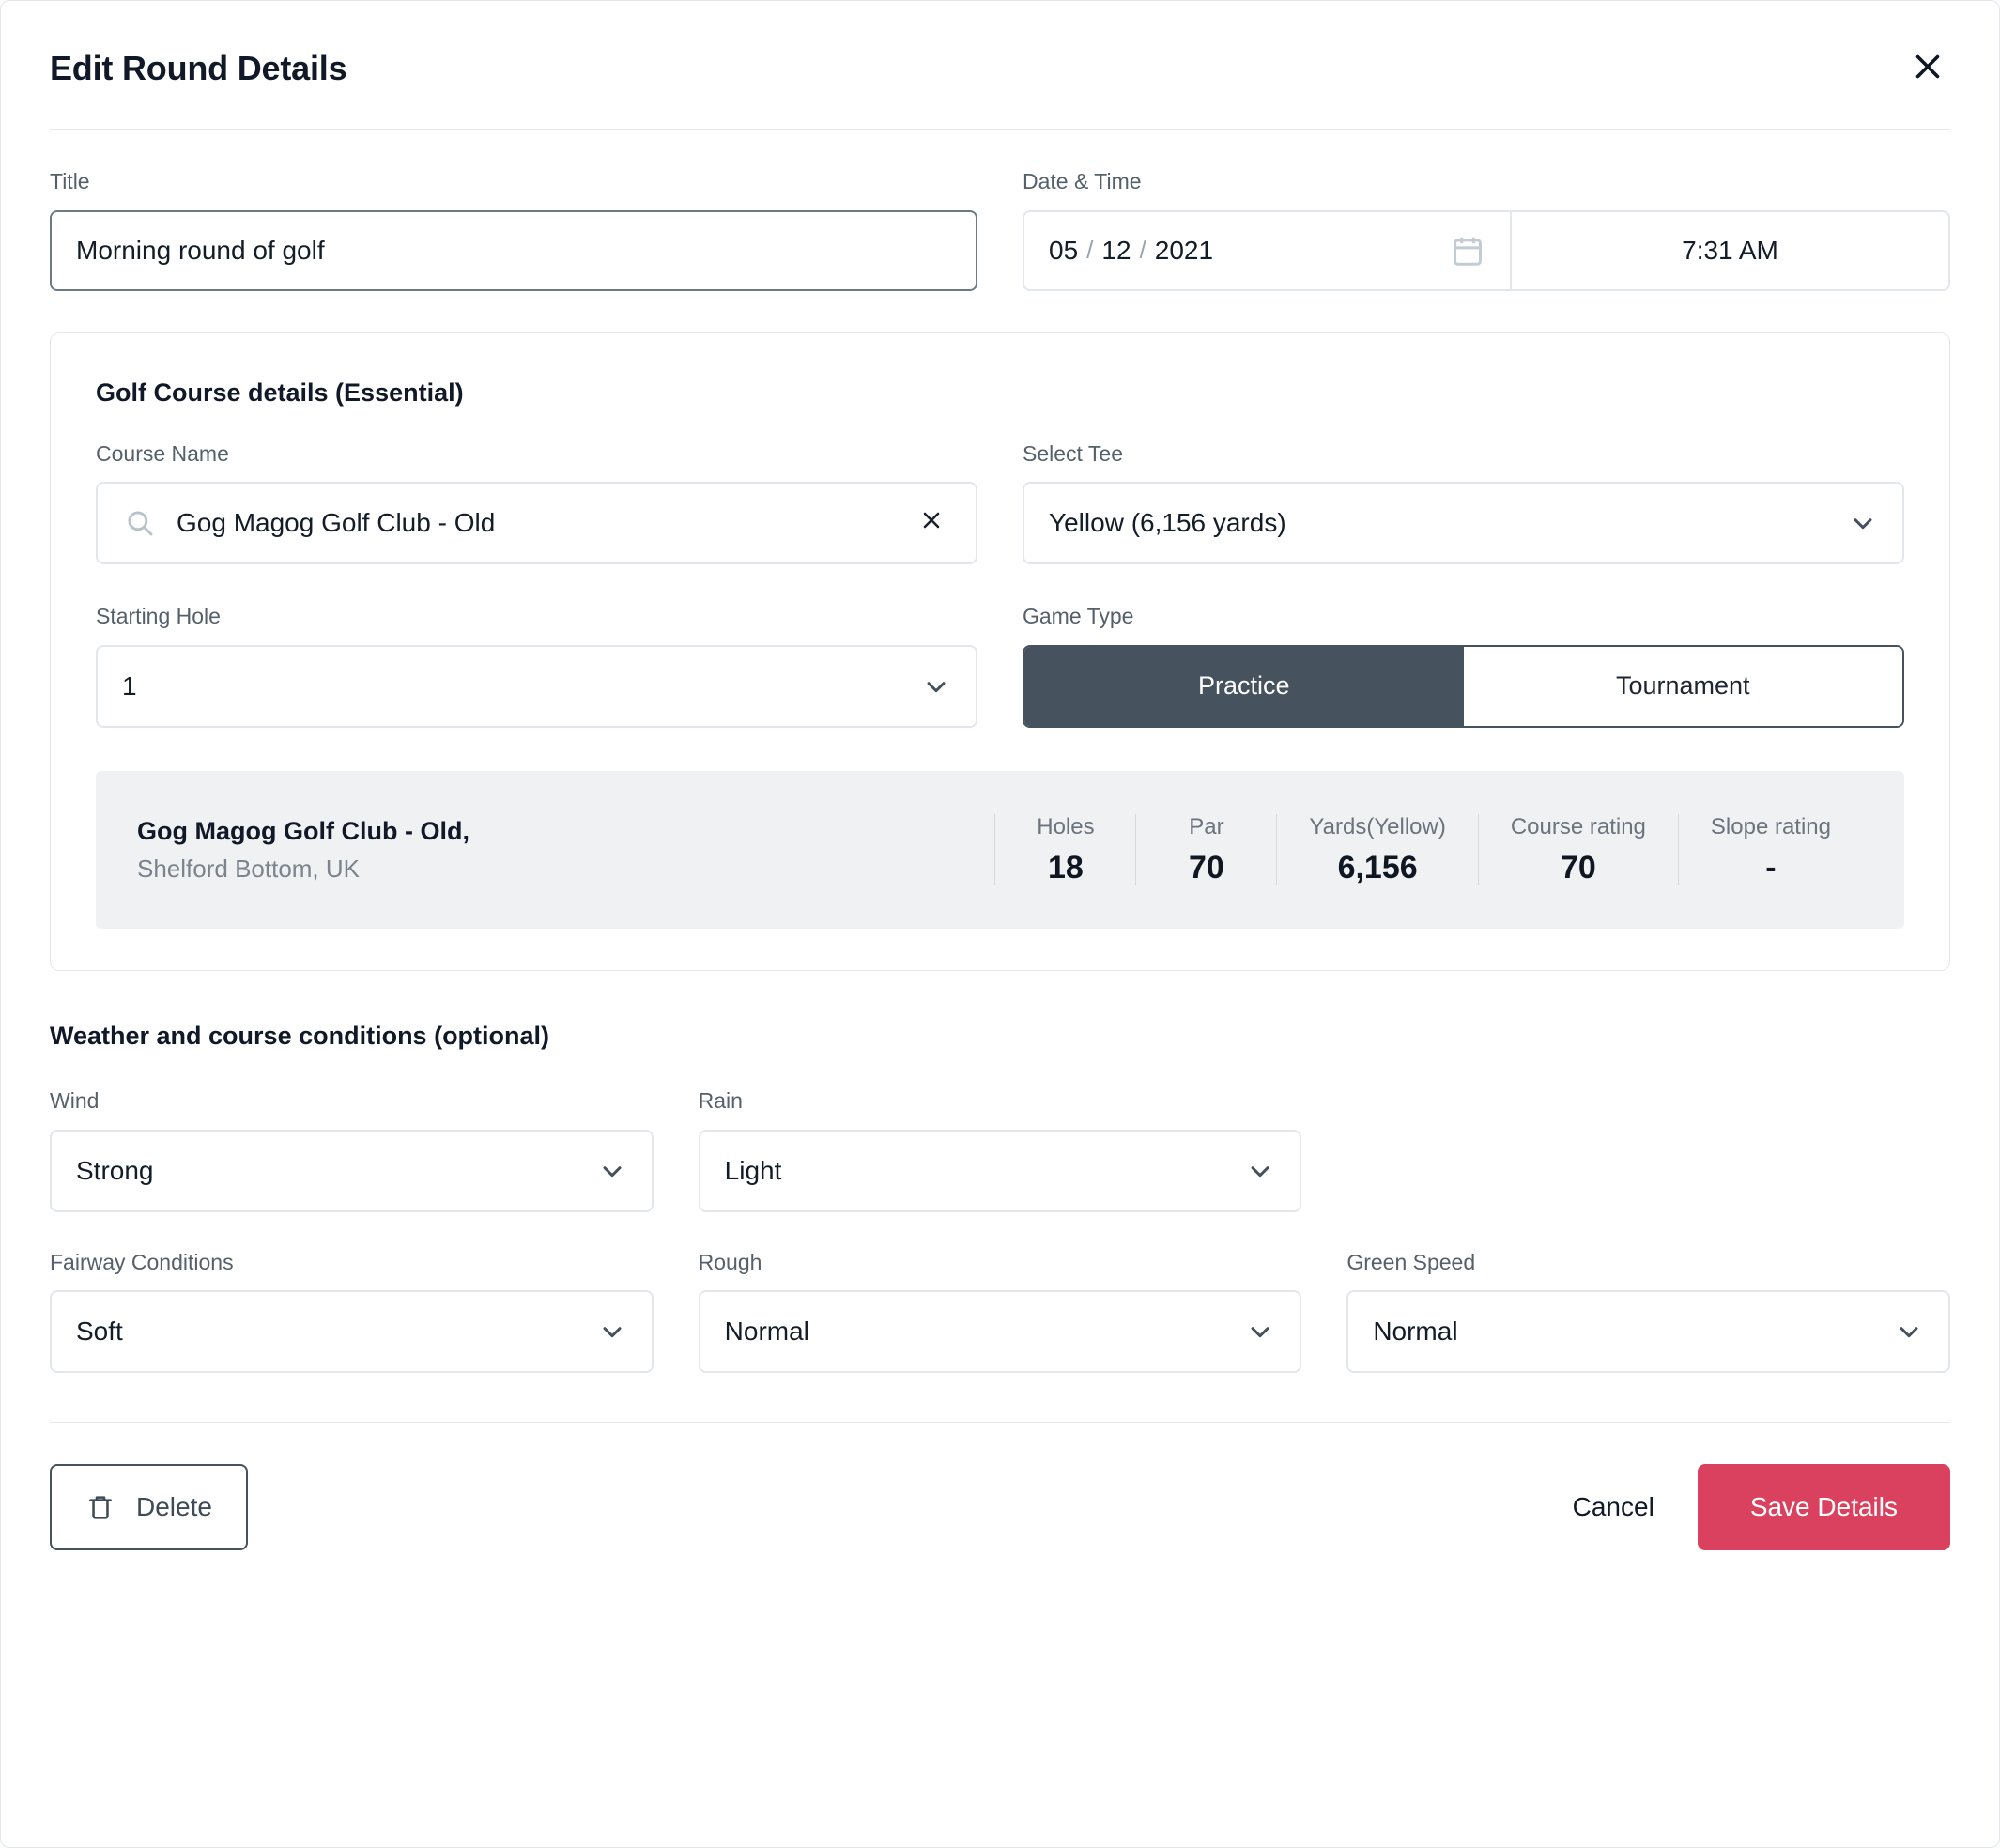  What do you see at coordinates (1000, 45) in the screenshot?
I see `dialog-header: Edit Round Details` at bounding box center [1000, 45].